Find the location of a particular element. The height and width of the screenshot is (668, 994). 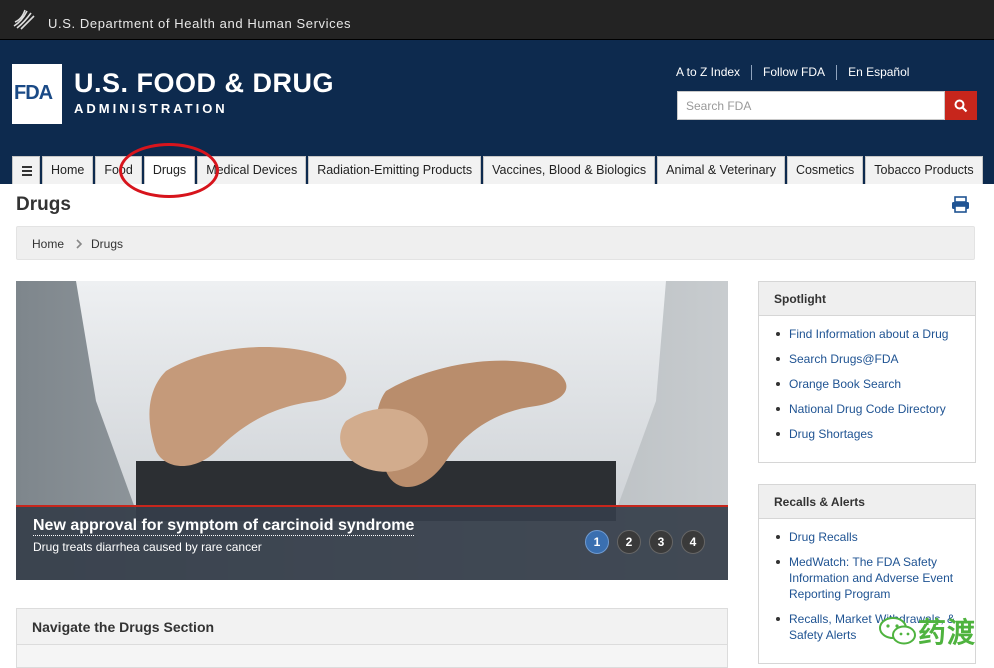

breadcrumb: Home Drugs is located at coordinates (495, 243).